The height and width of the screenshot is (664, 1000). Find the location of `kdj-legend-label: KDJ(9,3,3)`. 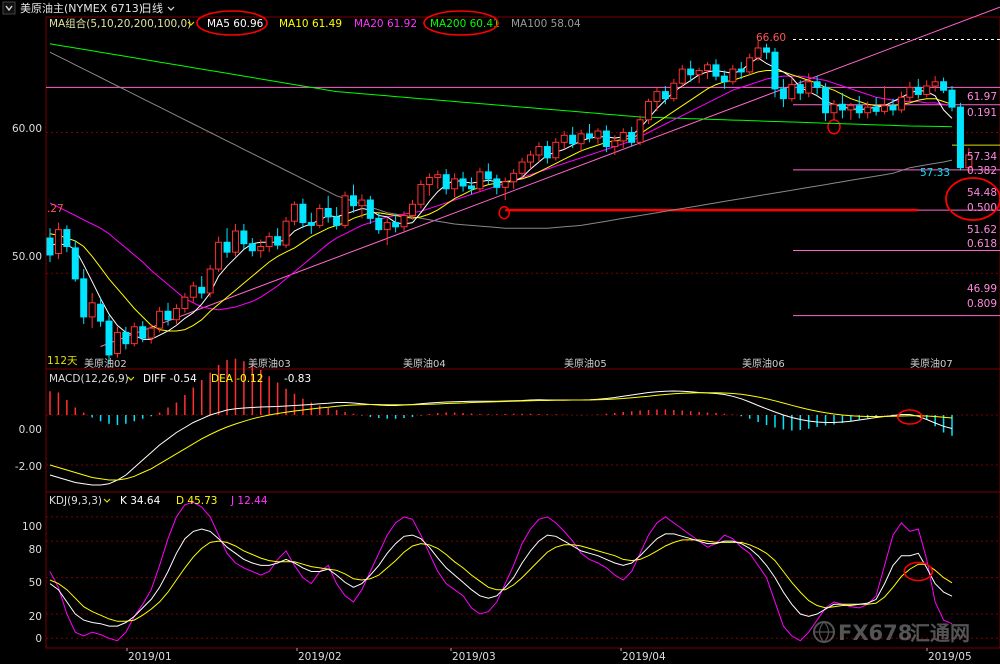

kdj-legend-label: KDJ(9,3,3) is located at coordinates (75, 501).